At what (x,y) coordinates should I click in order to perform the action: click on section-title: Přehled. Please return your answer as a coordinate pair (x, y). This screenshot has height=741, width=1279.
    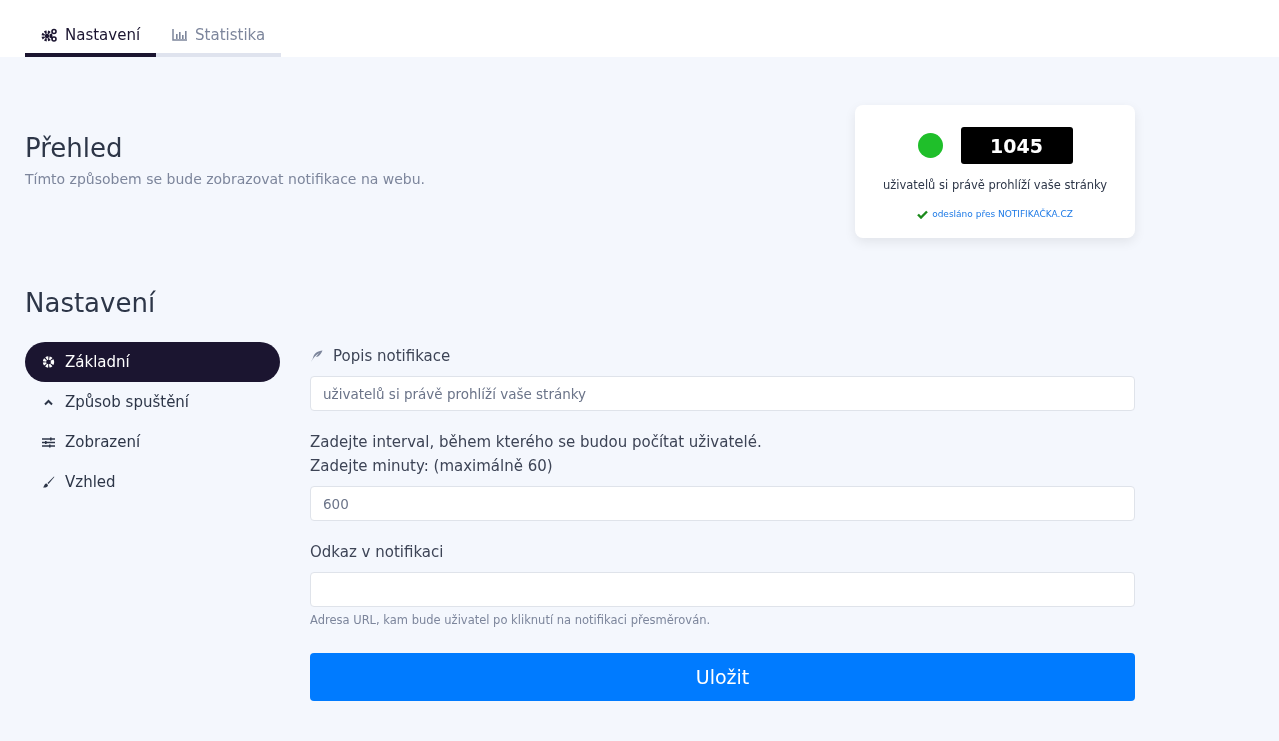
    Looking at the image, I should click on (74, 148).